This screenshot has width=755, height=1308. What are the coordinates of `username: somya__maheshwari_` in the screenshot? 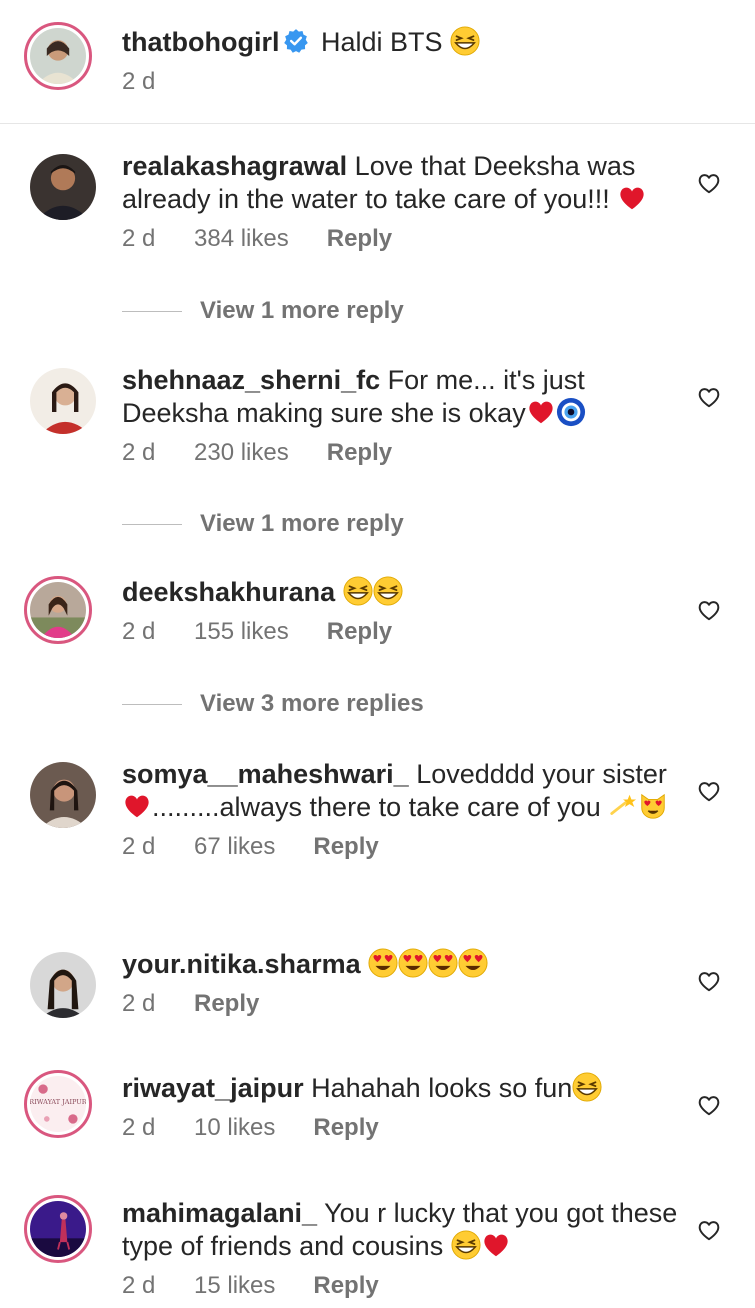 It's located at (265, 774).